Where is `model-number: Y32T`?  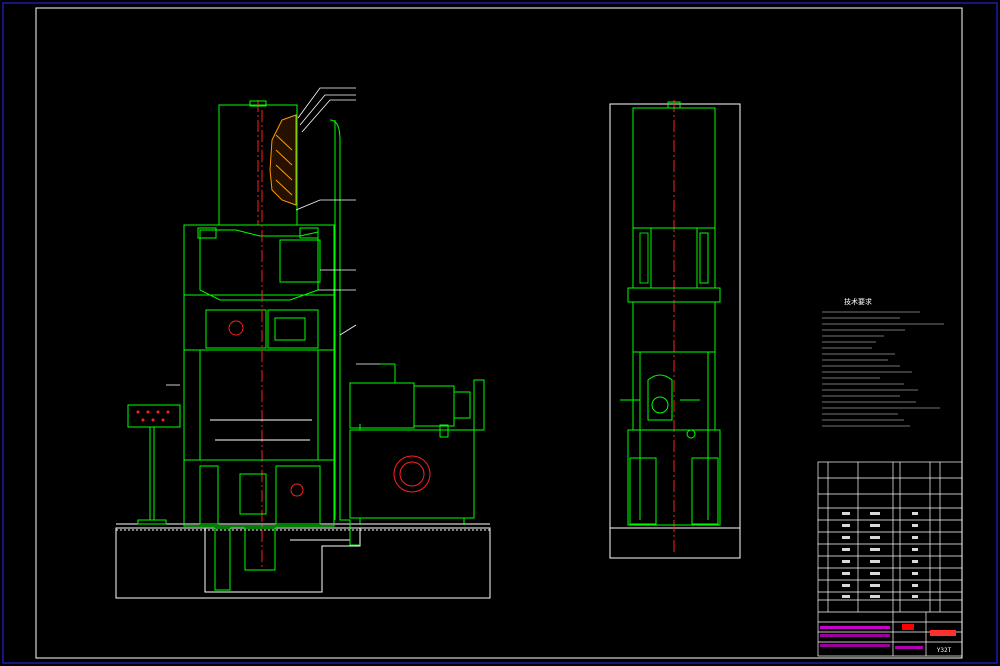
model-number: Y32T is located at coordinates (944, 650).